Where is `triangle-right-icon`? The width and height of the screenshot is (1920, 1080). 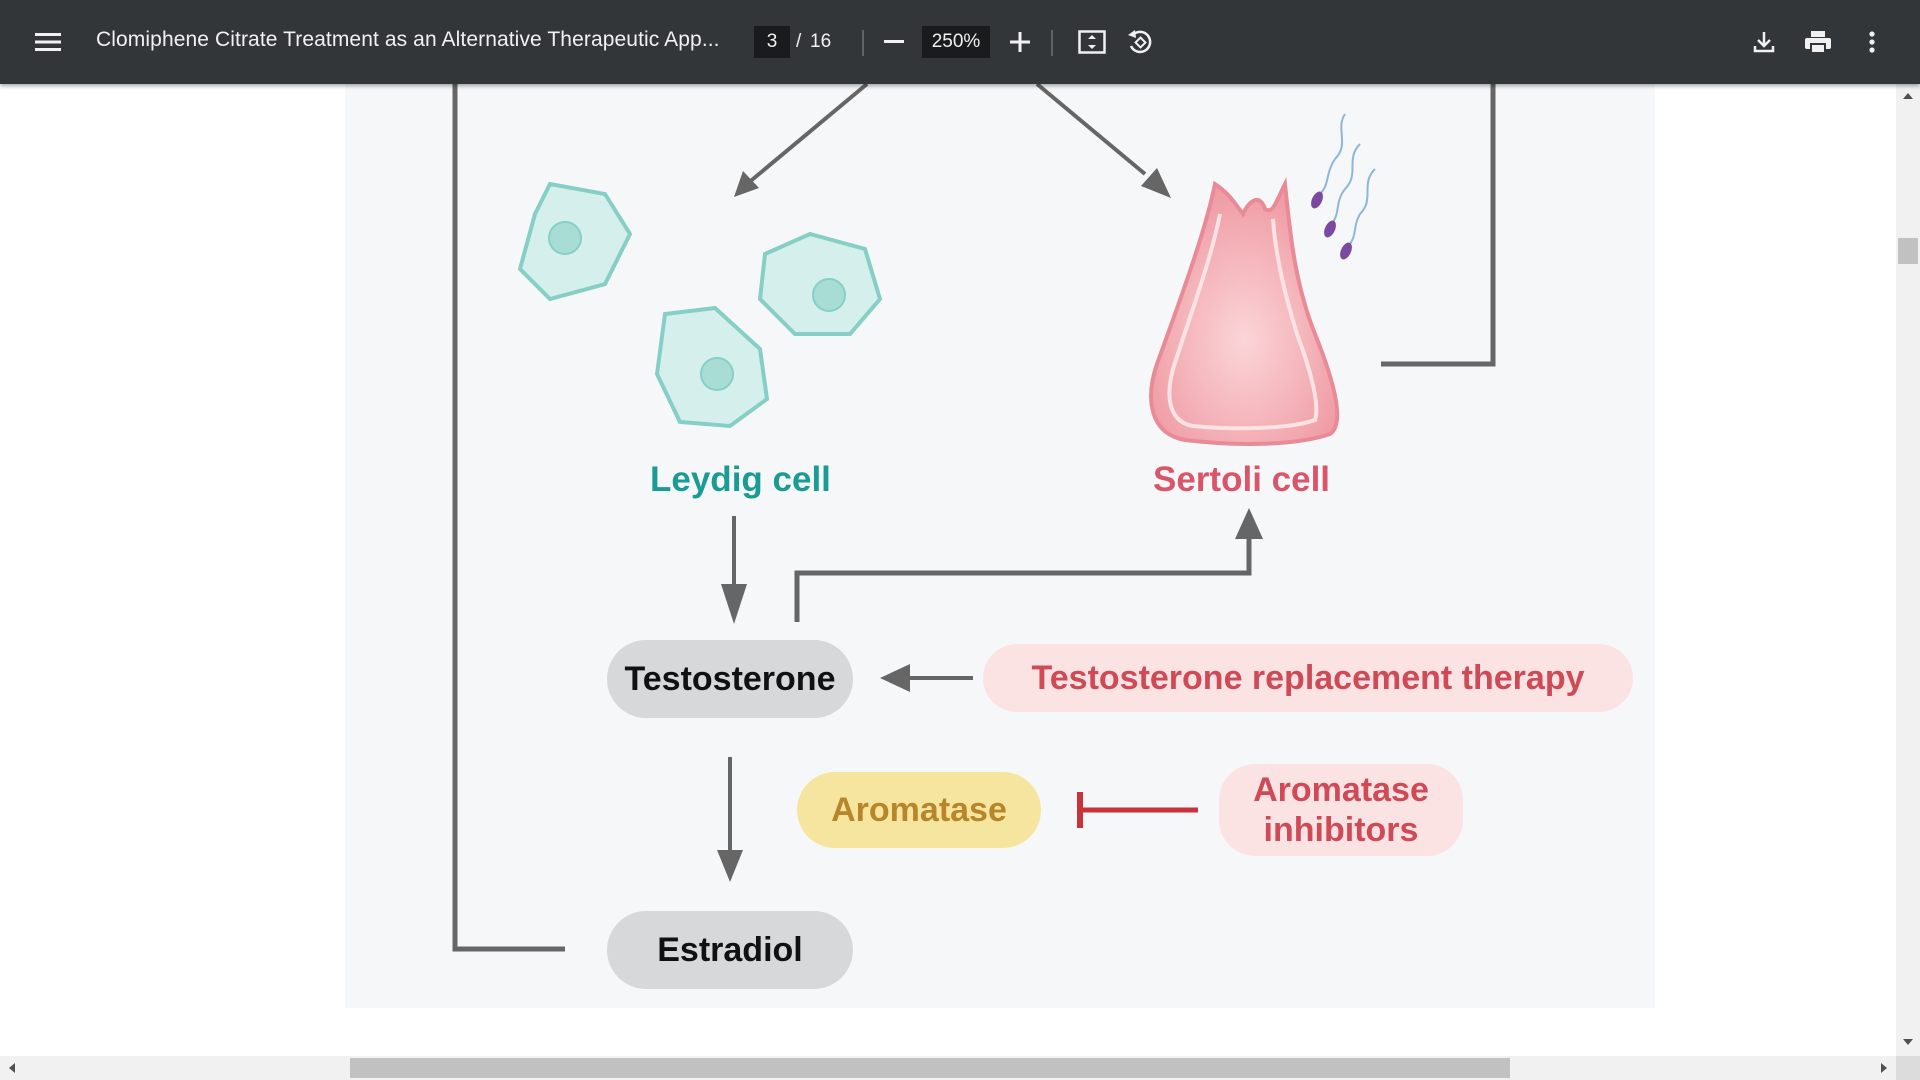 triangle-right-icon is located at coordinates (1884, 1068).